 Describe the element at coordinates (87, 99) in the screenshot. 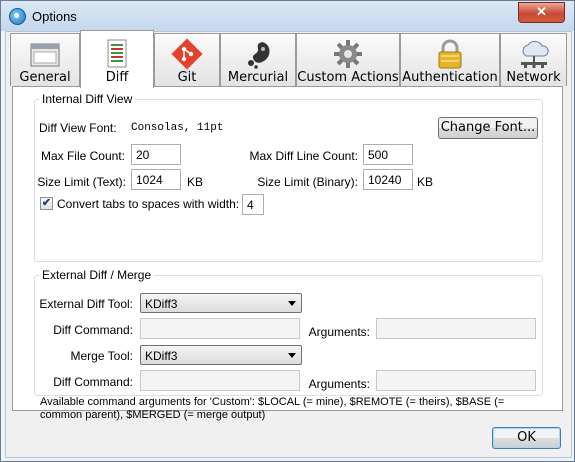

I see `internal-diff-view-legend: Internal Diff View` at that location.